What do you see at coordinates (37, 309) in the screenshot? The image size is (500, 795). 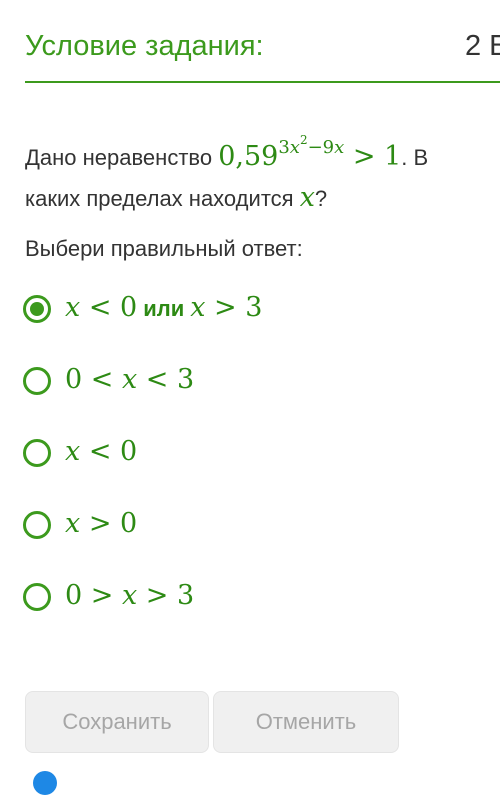 I see `radio-selected-icon` at bounding box center [37, 309].